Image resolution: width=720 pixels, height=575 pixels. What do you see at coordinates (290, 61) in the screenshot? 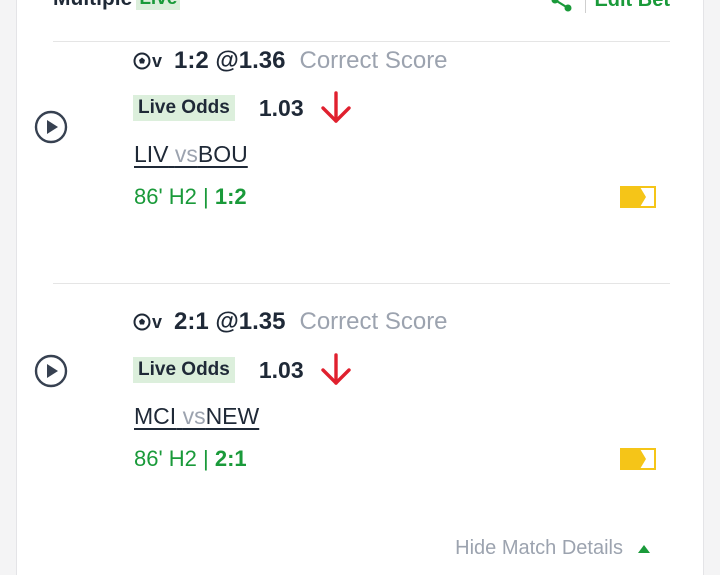
I see `selection-row: v 1:2 @1.36 Correct Score` at bounding box center [290, 61].